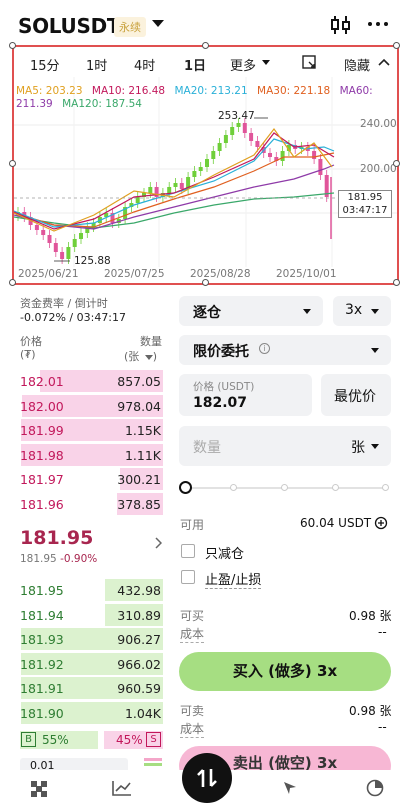  I want to click on more-dropdown-icon, so click(266, 62).